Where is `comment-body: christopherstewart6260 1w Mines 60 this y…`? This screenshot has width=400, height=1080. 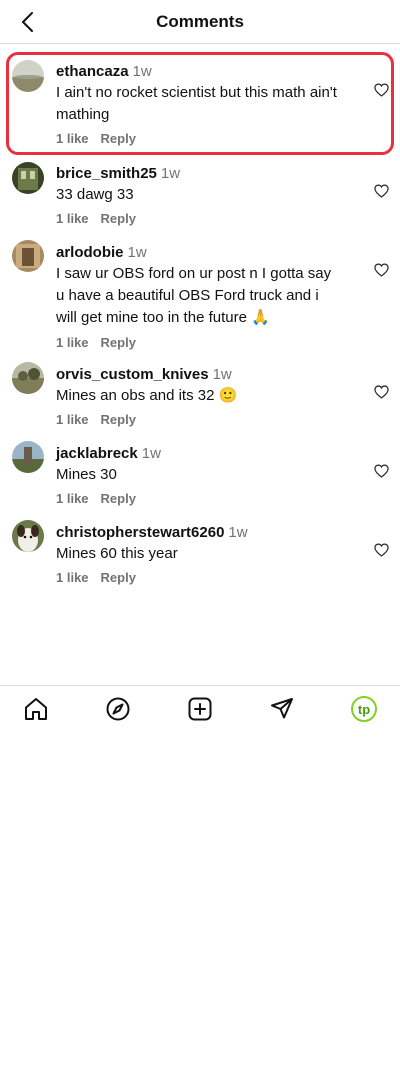
comment-body: christopherstewart6260 1w Mines 60 this y… is located at coordinates (201, 554).